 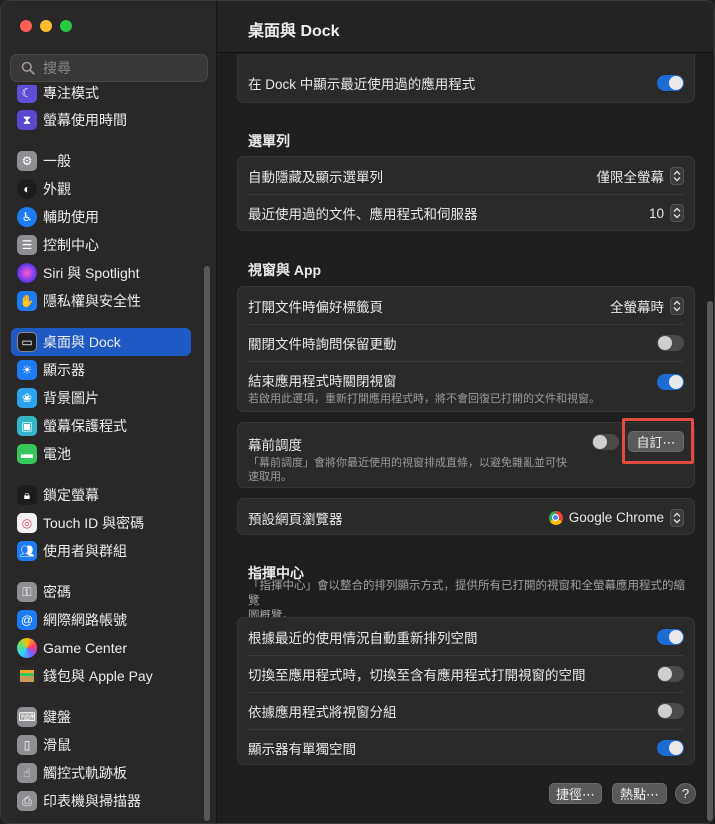 I want to click on group-windows-toggle, so click(x=670, y=711).